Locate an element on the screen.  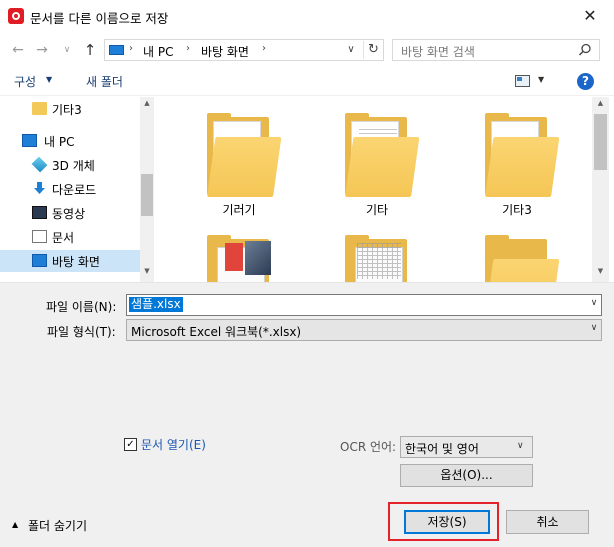
filename-input: 샘플.xlsx ∨ is located at coordinates (364, 305).